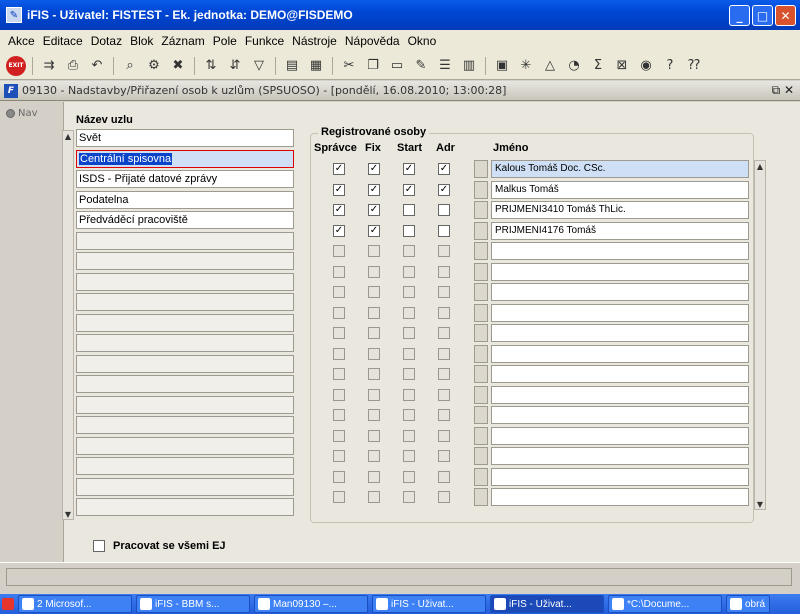  What do you see at coordinates (182, 41) in the screenshot?
I see `menu-zaznam: Záznam` at bounding box center [182, 41].